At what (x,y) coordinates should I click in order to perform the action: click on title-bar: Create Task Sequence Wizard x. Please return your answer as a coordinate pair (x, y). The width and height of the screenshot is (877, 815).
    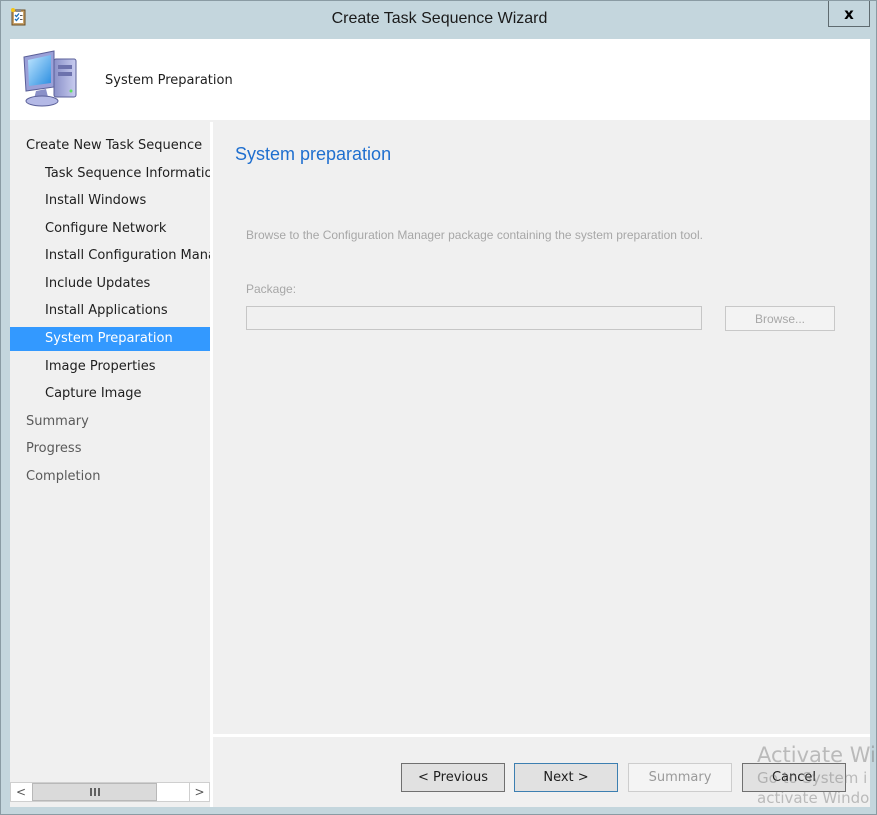
    Looking at the image, I should click on (439, 20).